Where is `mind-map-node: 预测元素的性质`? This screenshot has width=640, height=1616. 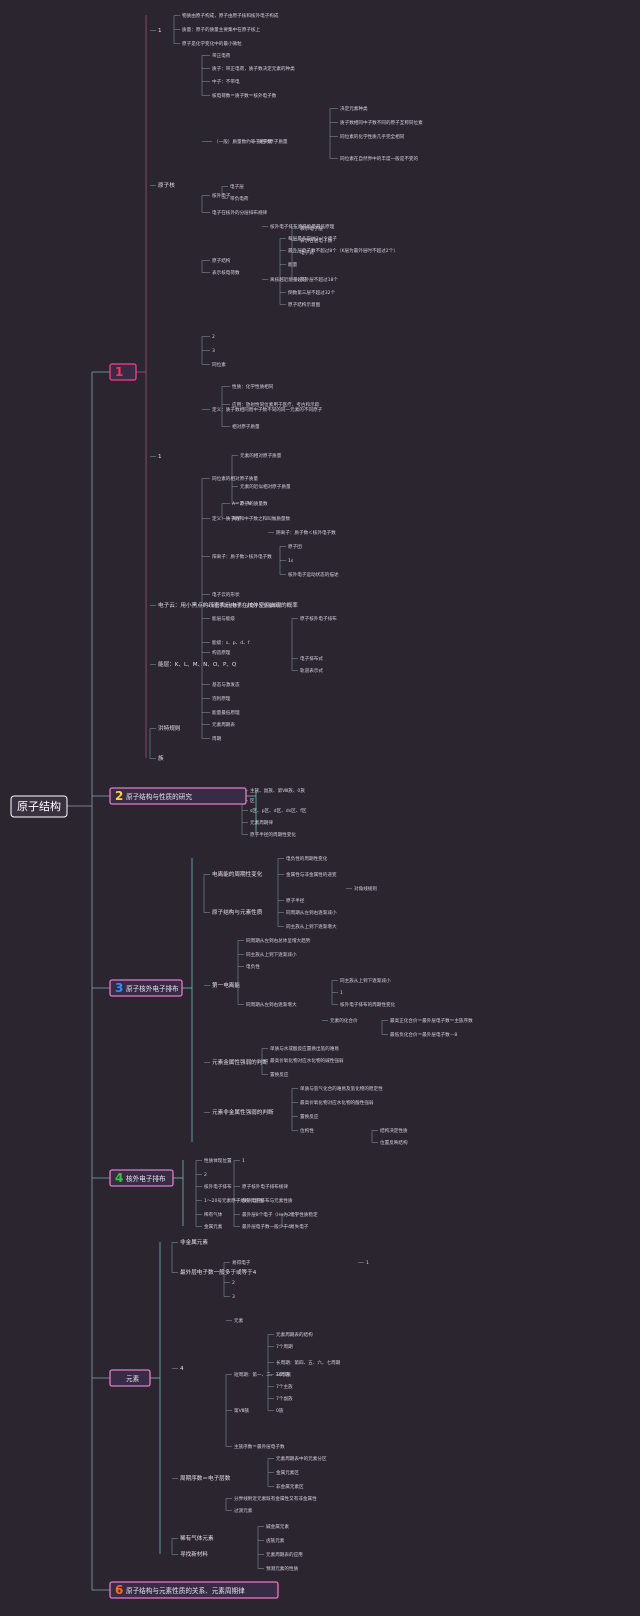
mind-map-node: 预测元素的性质 is located at coordinates (282, 1568).